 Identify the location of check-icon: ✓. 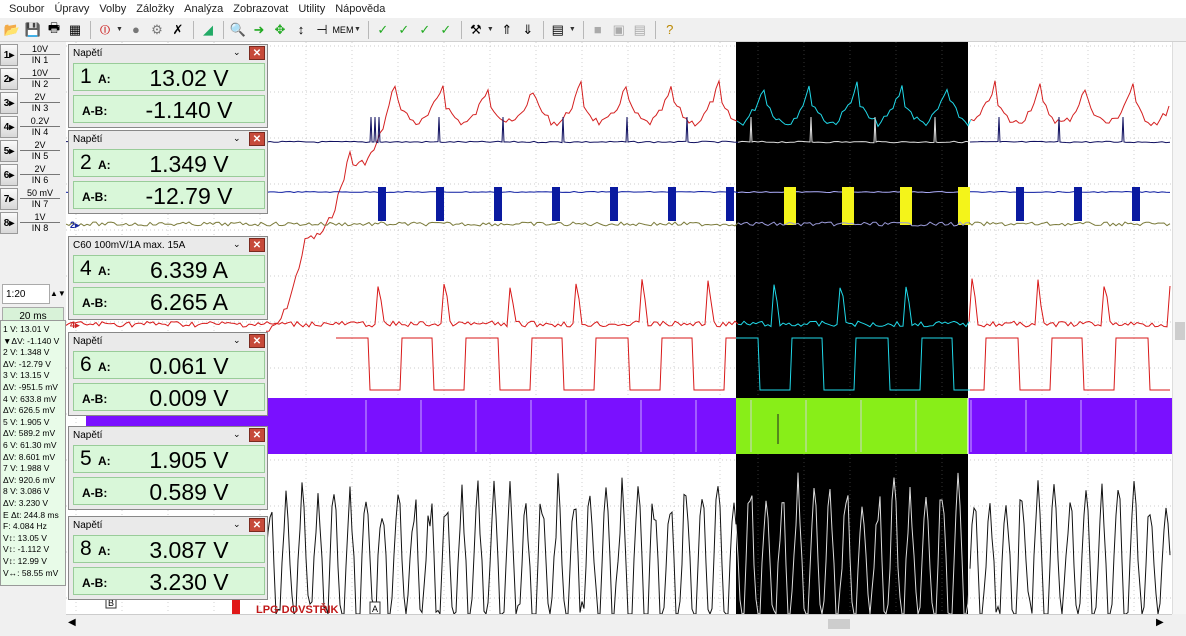
(383, 30).